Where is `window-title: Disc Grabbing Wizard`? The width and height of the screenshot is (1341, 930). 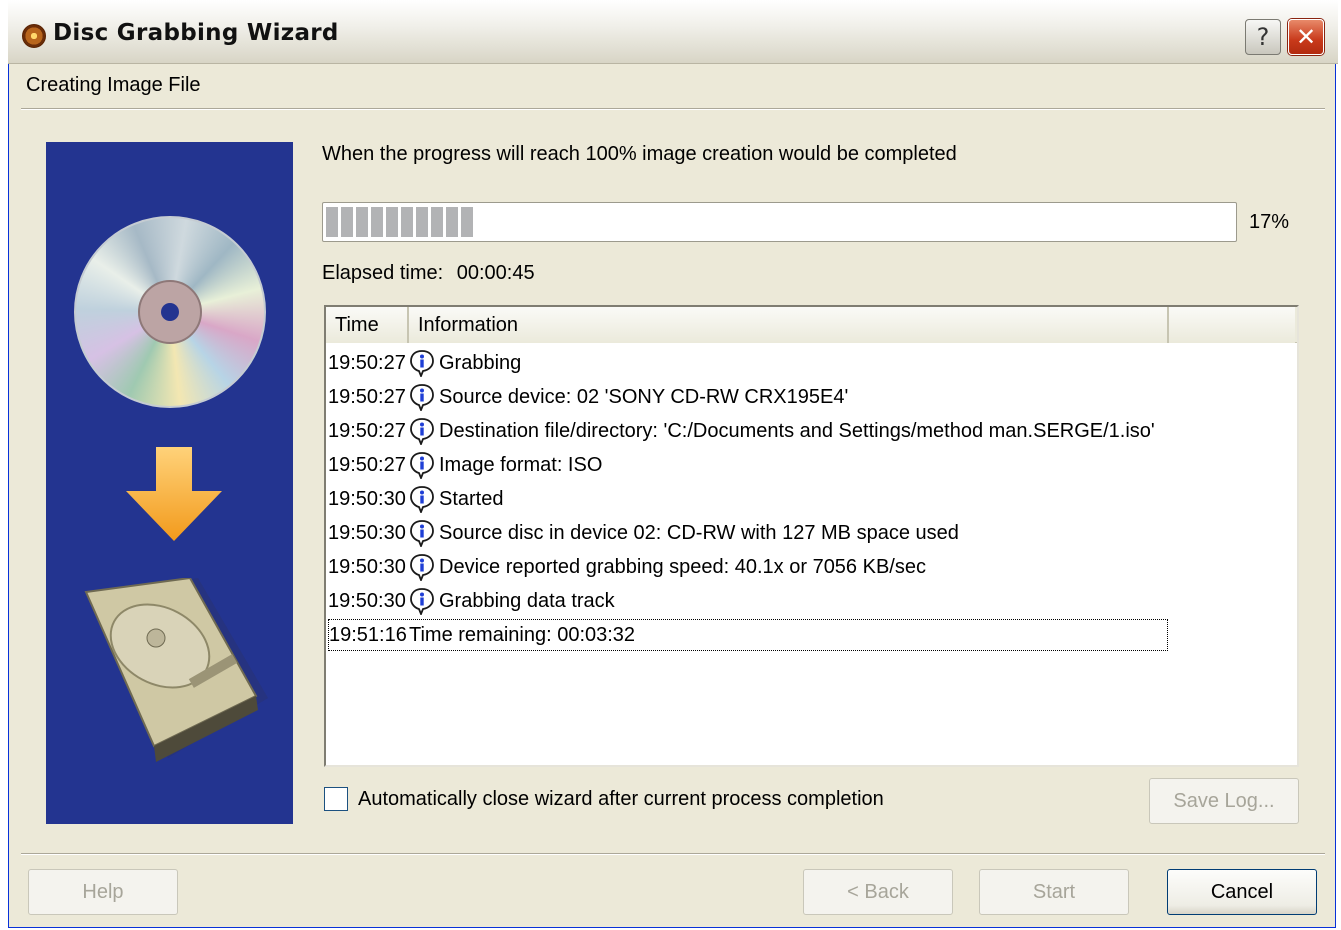
window-title: Disc Grabbing Wizard is located at coordinates (196, 33).